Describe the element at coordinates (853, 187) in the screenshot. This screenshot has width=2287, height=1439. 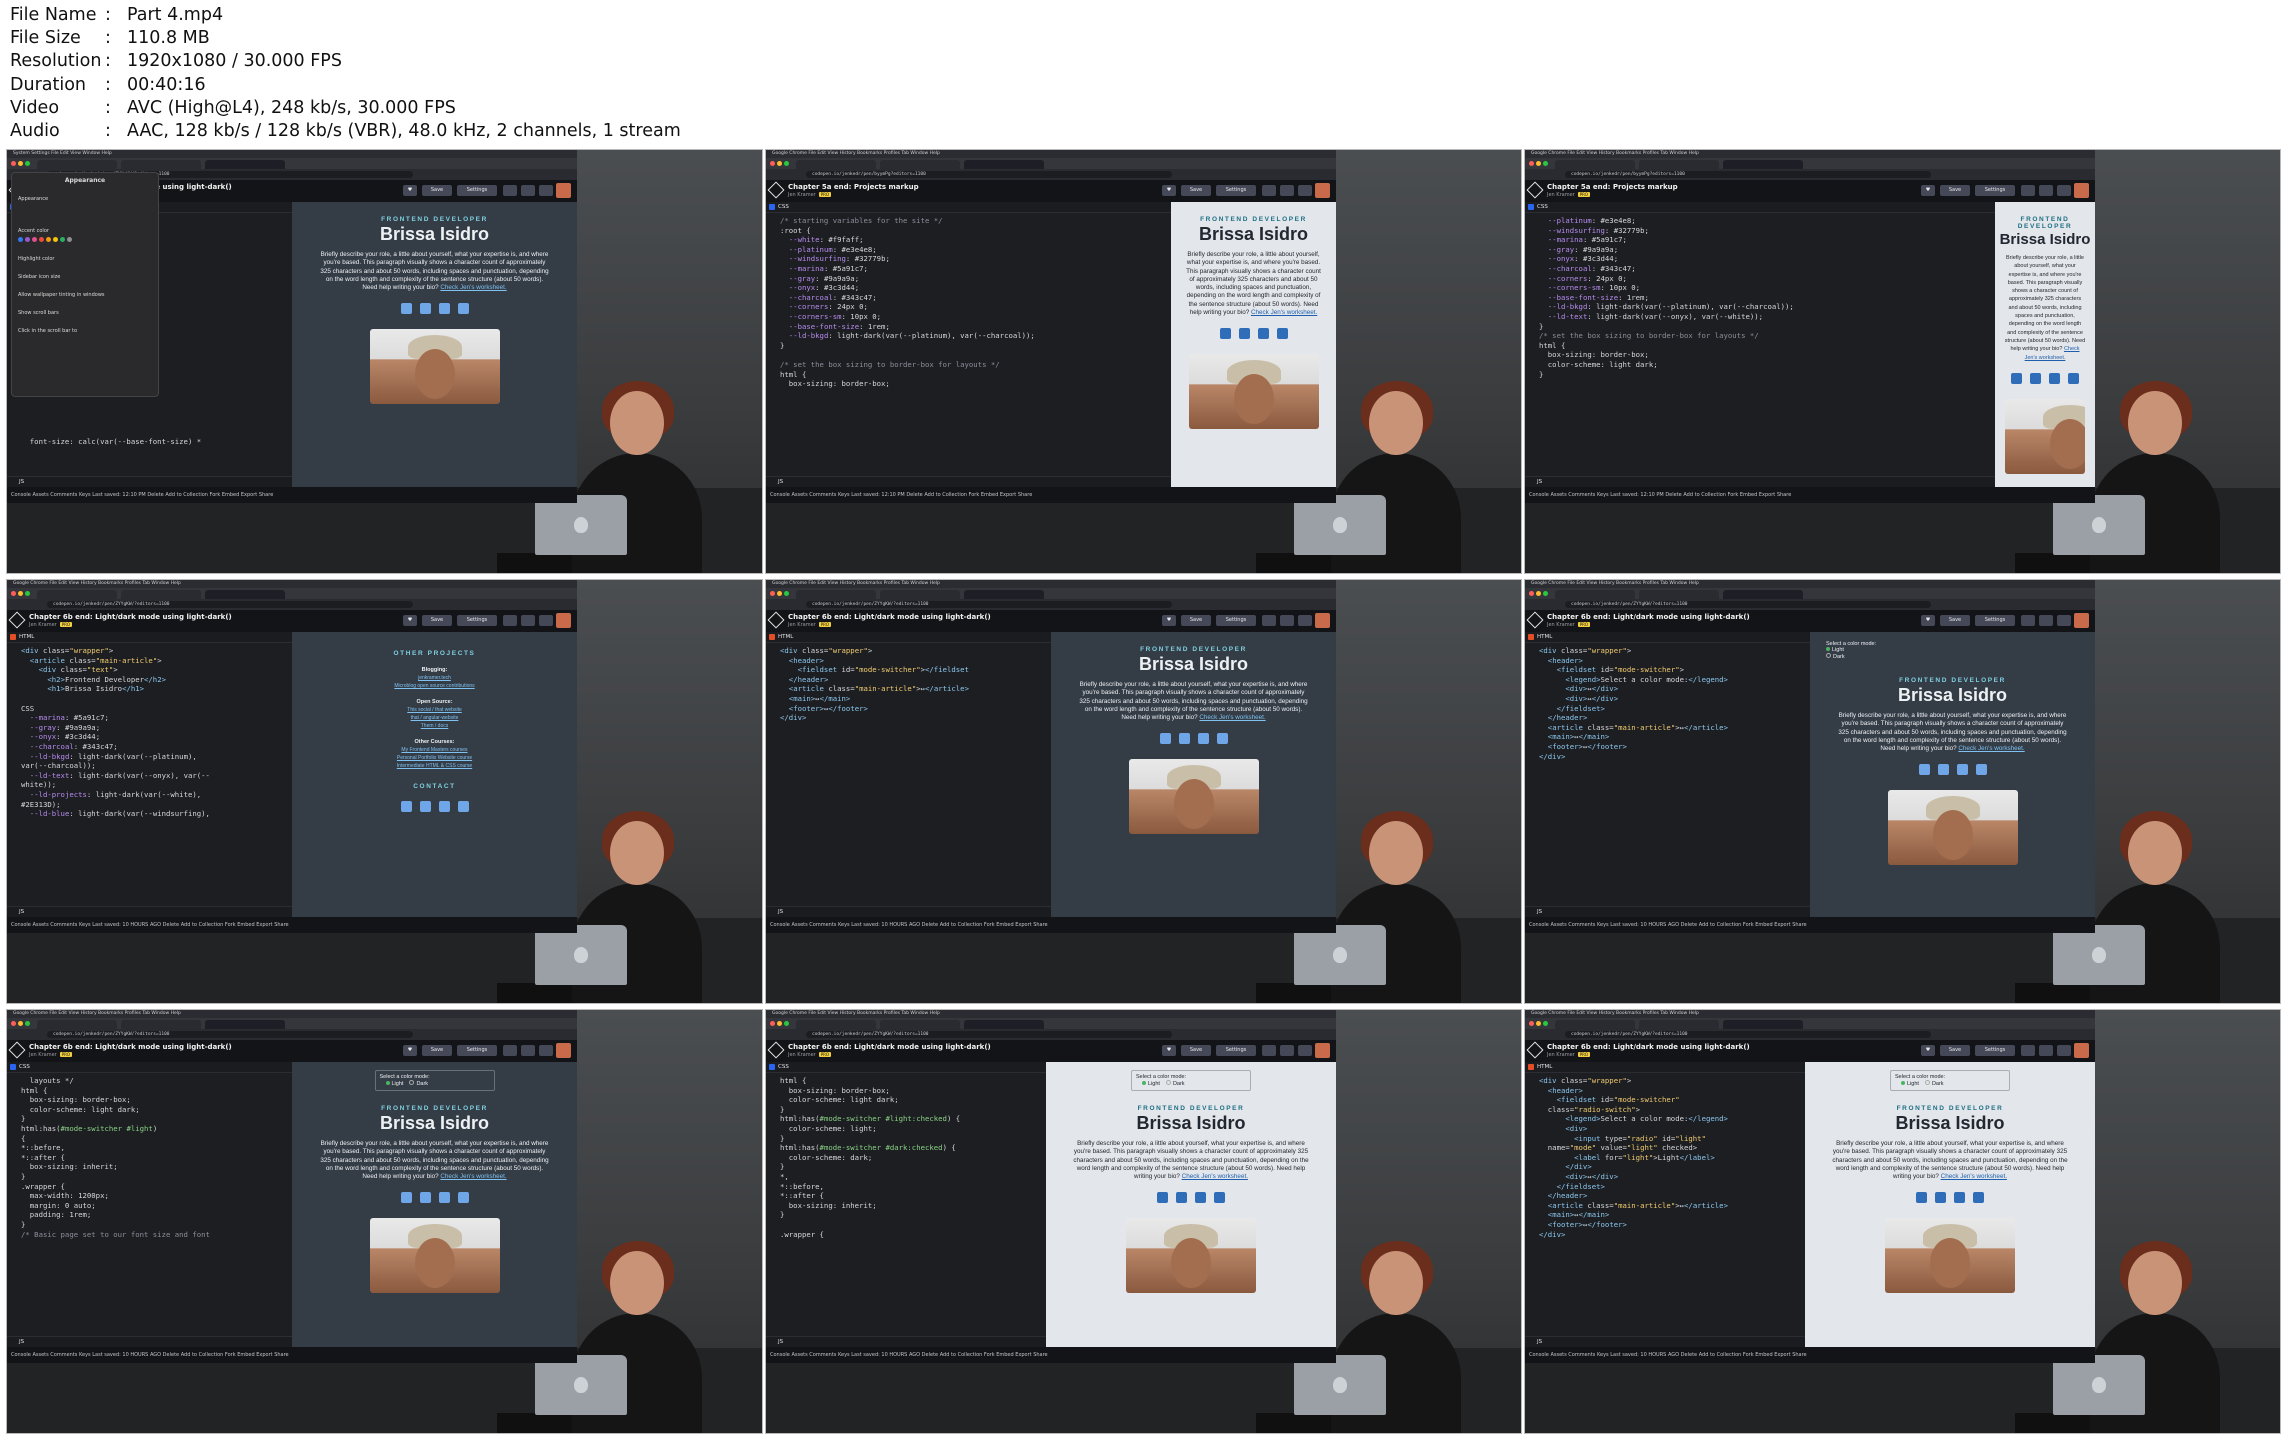
I see `pen-title: Chapter 5a end: Projects markup` at that location.